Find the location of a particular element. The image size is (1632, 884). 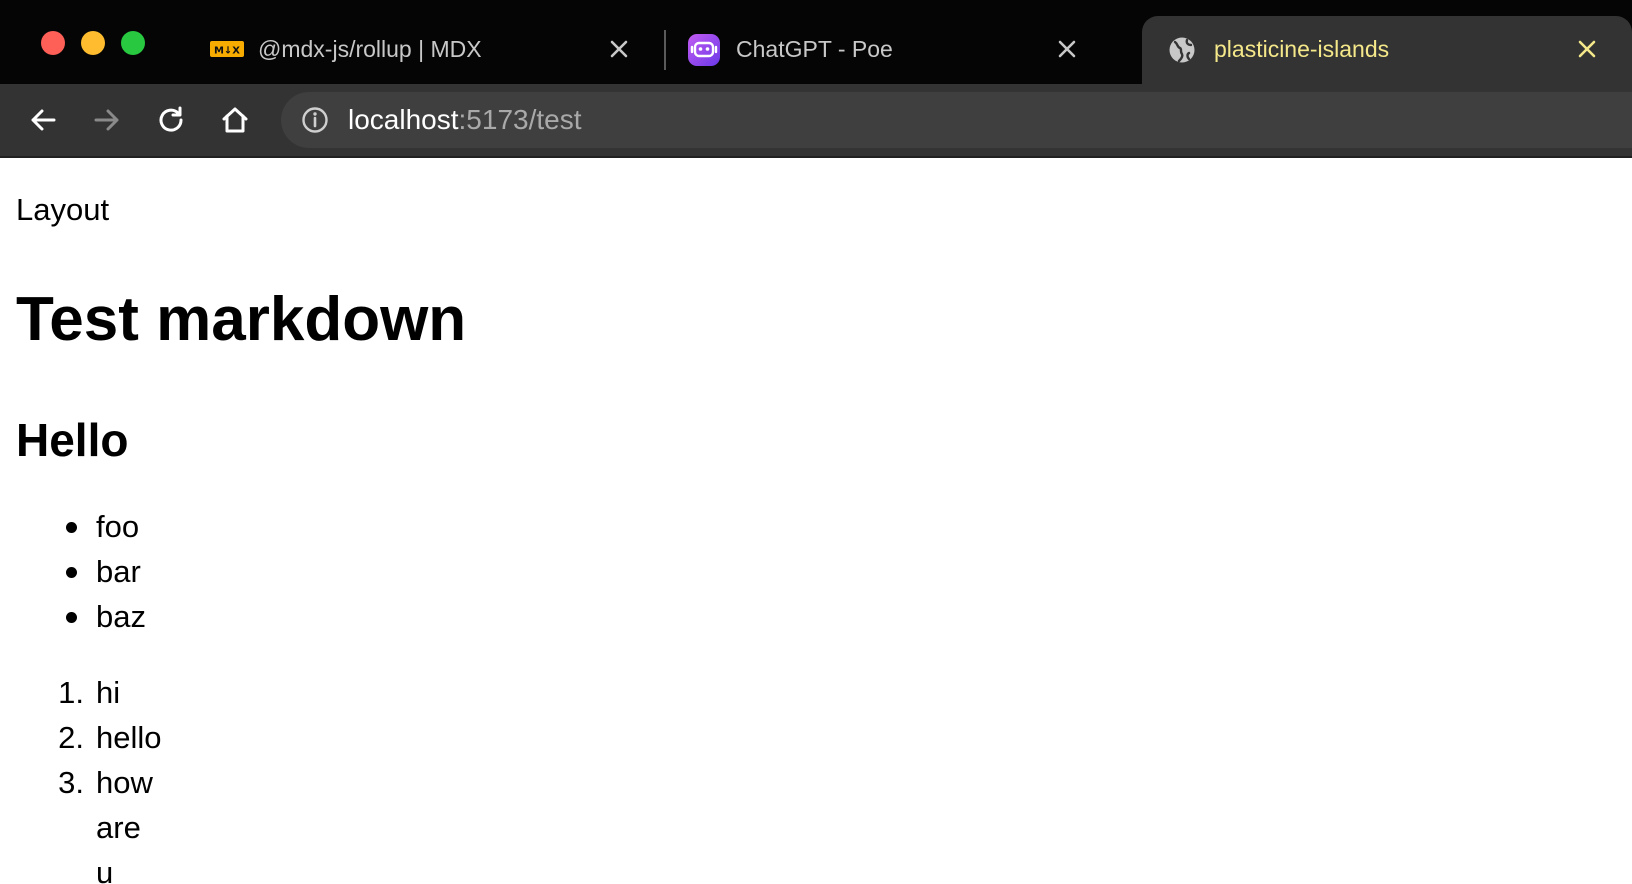

section-heading: Hello is located at coordinates (72, 440).